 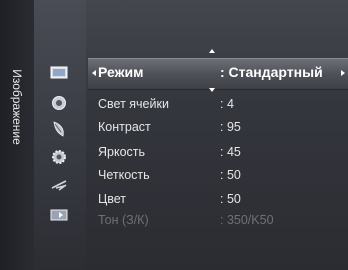 I want to click on input-icon, so click(x=59, y=215).